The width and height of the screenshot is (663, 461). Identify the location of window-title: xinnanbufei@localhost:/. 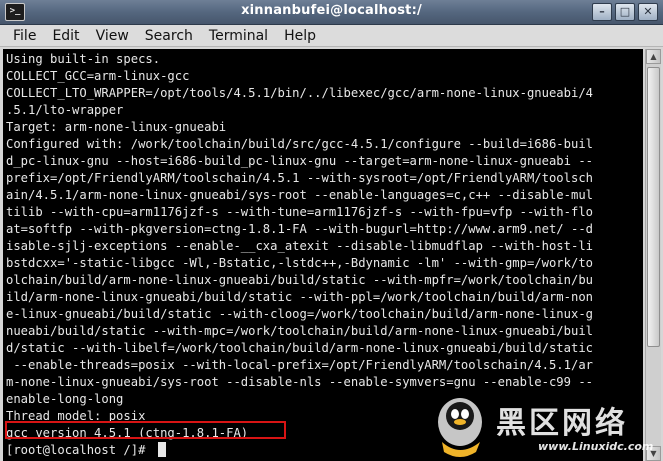
(331, 10).